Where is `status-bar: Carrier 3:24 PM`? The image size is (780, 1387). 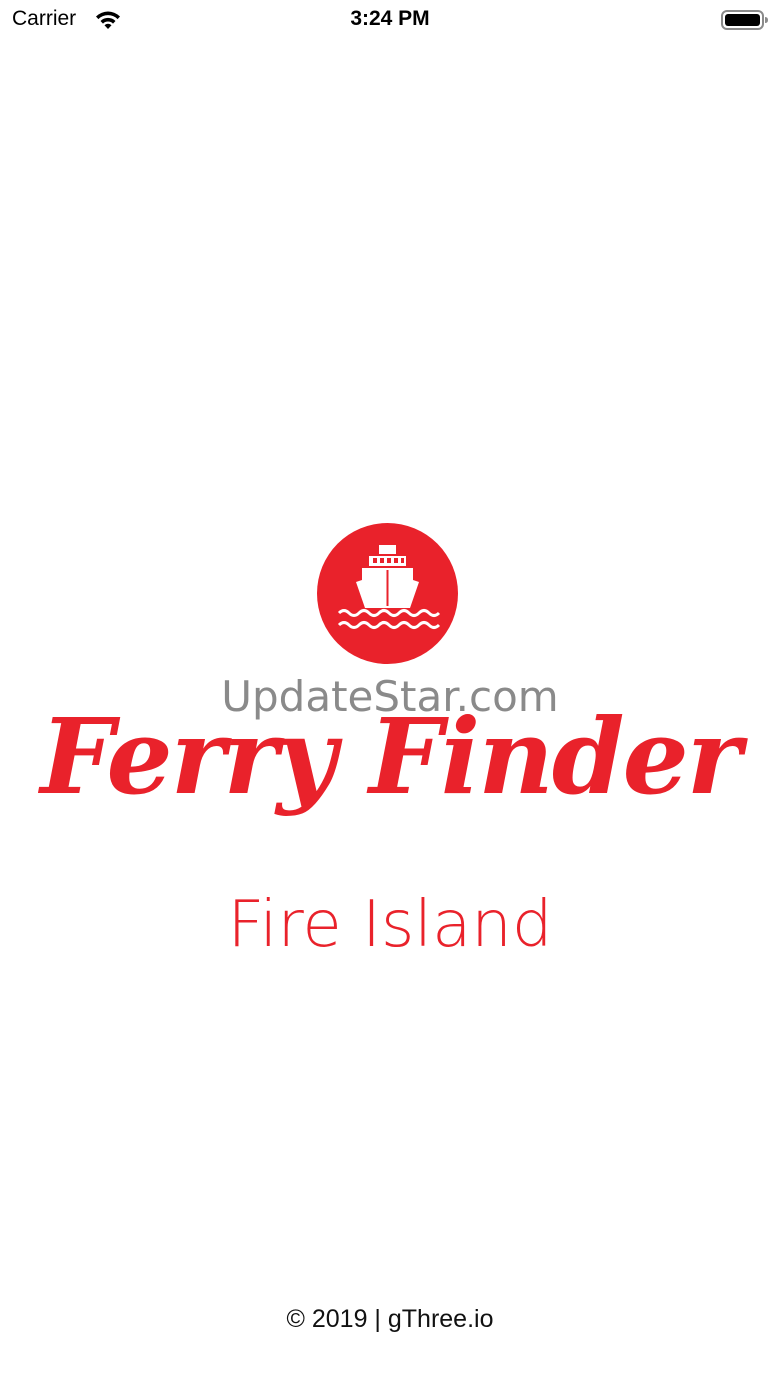 status-bar: Carrier 3:24 PM is located at coordinates (390, 20).